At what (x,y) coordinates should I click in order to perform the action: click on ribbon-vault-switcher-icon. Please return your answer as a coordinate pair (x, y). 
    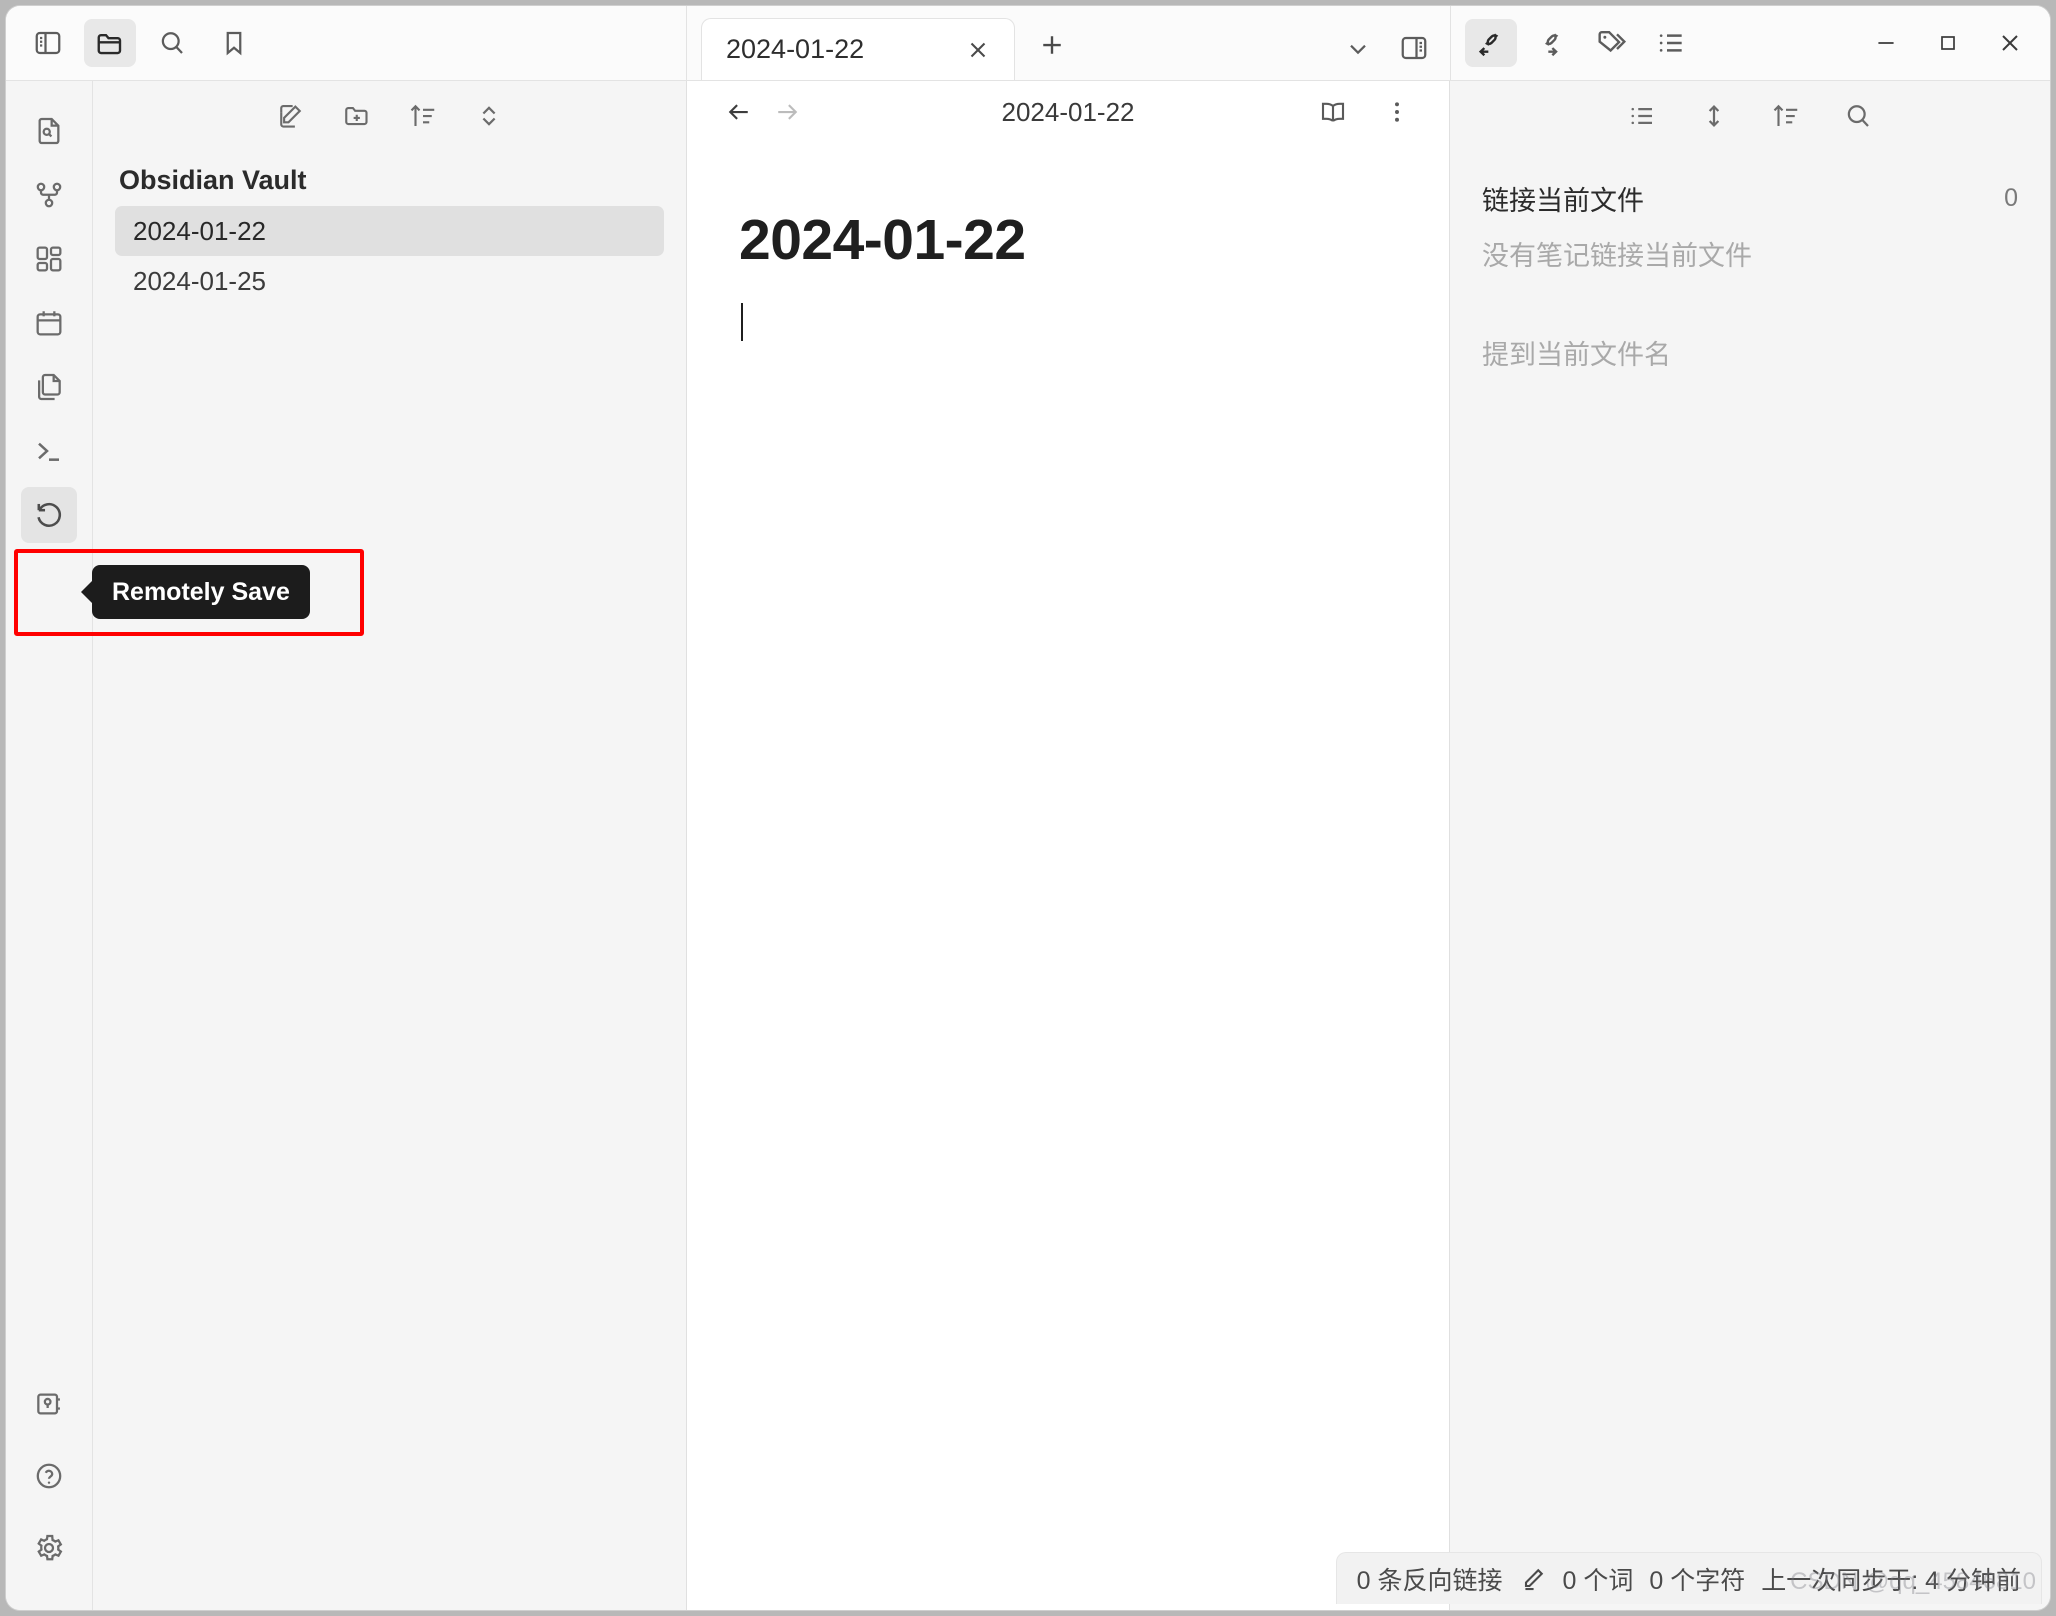
    Looking at the image, I should click on (49, 1404).